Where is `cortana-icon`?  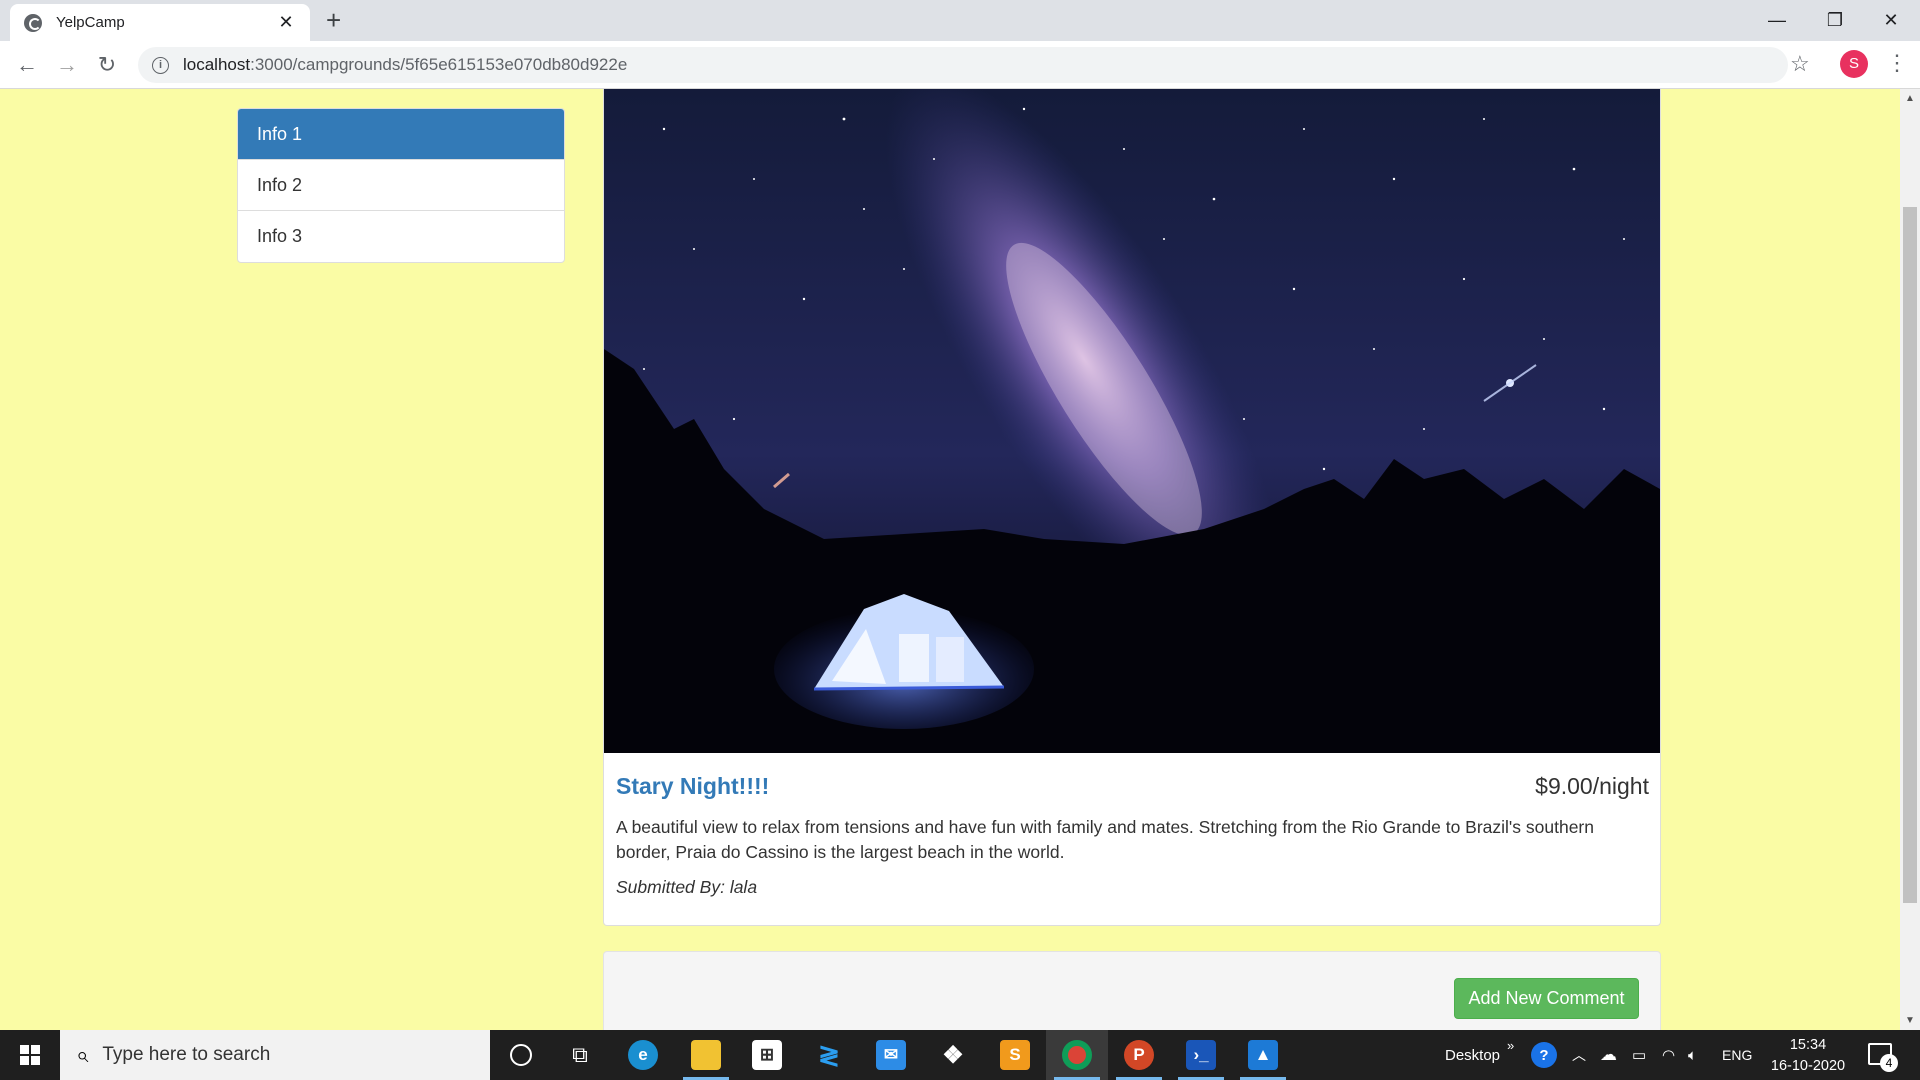
cortana-icon is located at coordinates (521, 1055).